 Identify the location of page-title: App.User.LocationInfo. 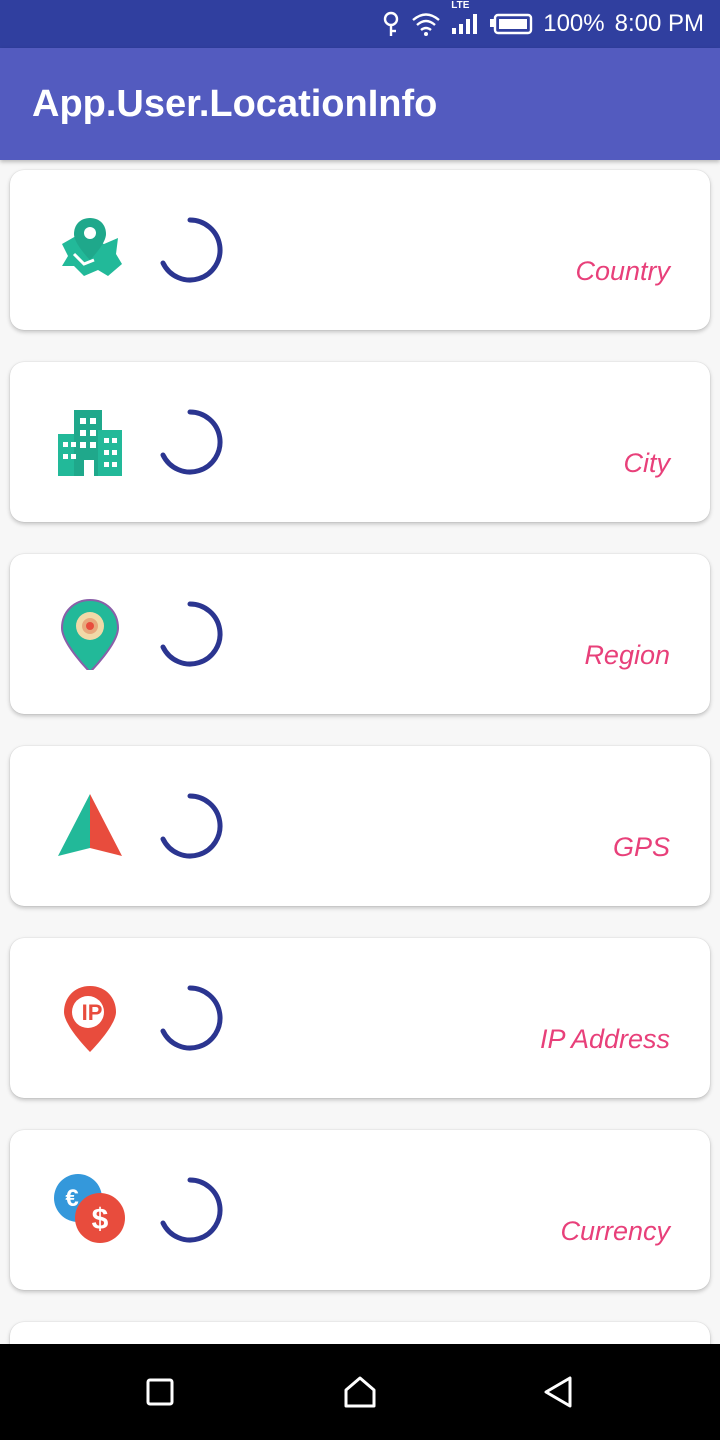
(235, 103).